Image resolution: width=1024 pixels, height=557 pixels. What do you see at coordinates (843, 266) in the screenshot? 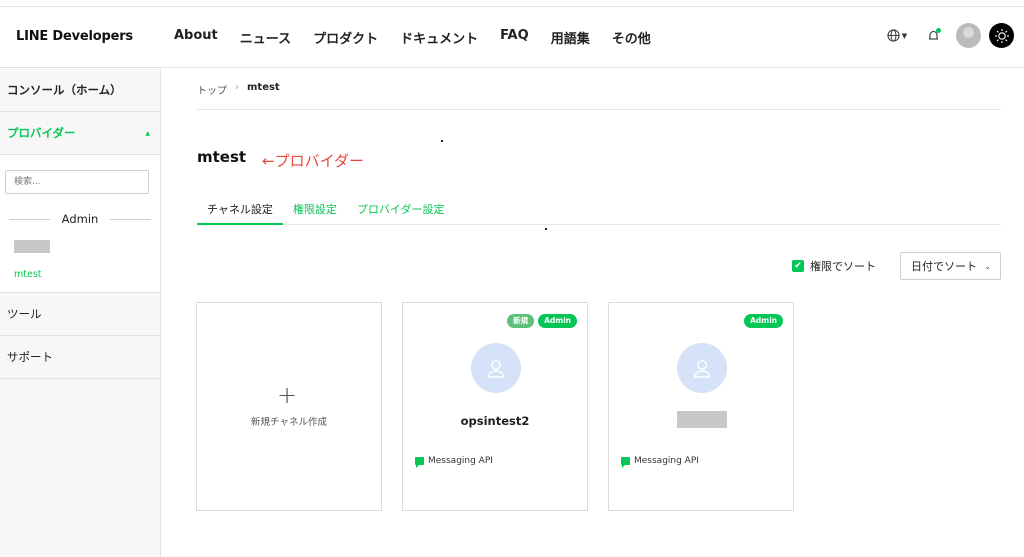
I see `permission-sort-label: 権限でソート` at bounding box center [843, 266].